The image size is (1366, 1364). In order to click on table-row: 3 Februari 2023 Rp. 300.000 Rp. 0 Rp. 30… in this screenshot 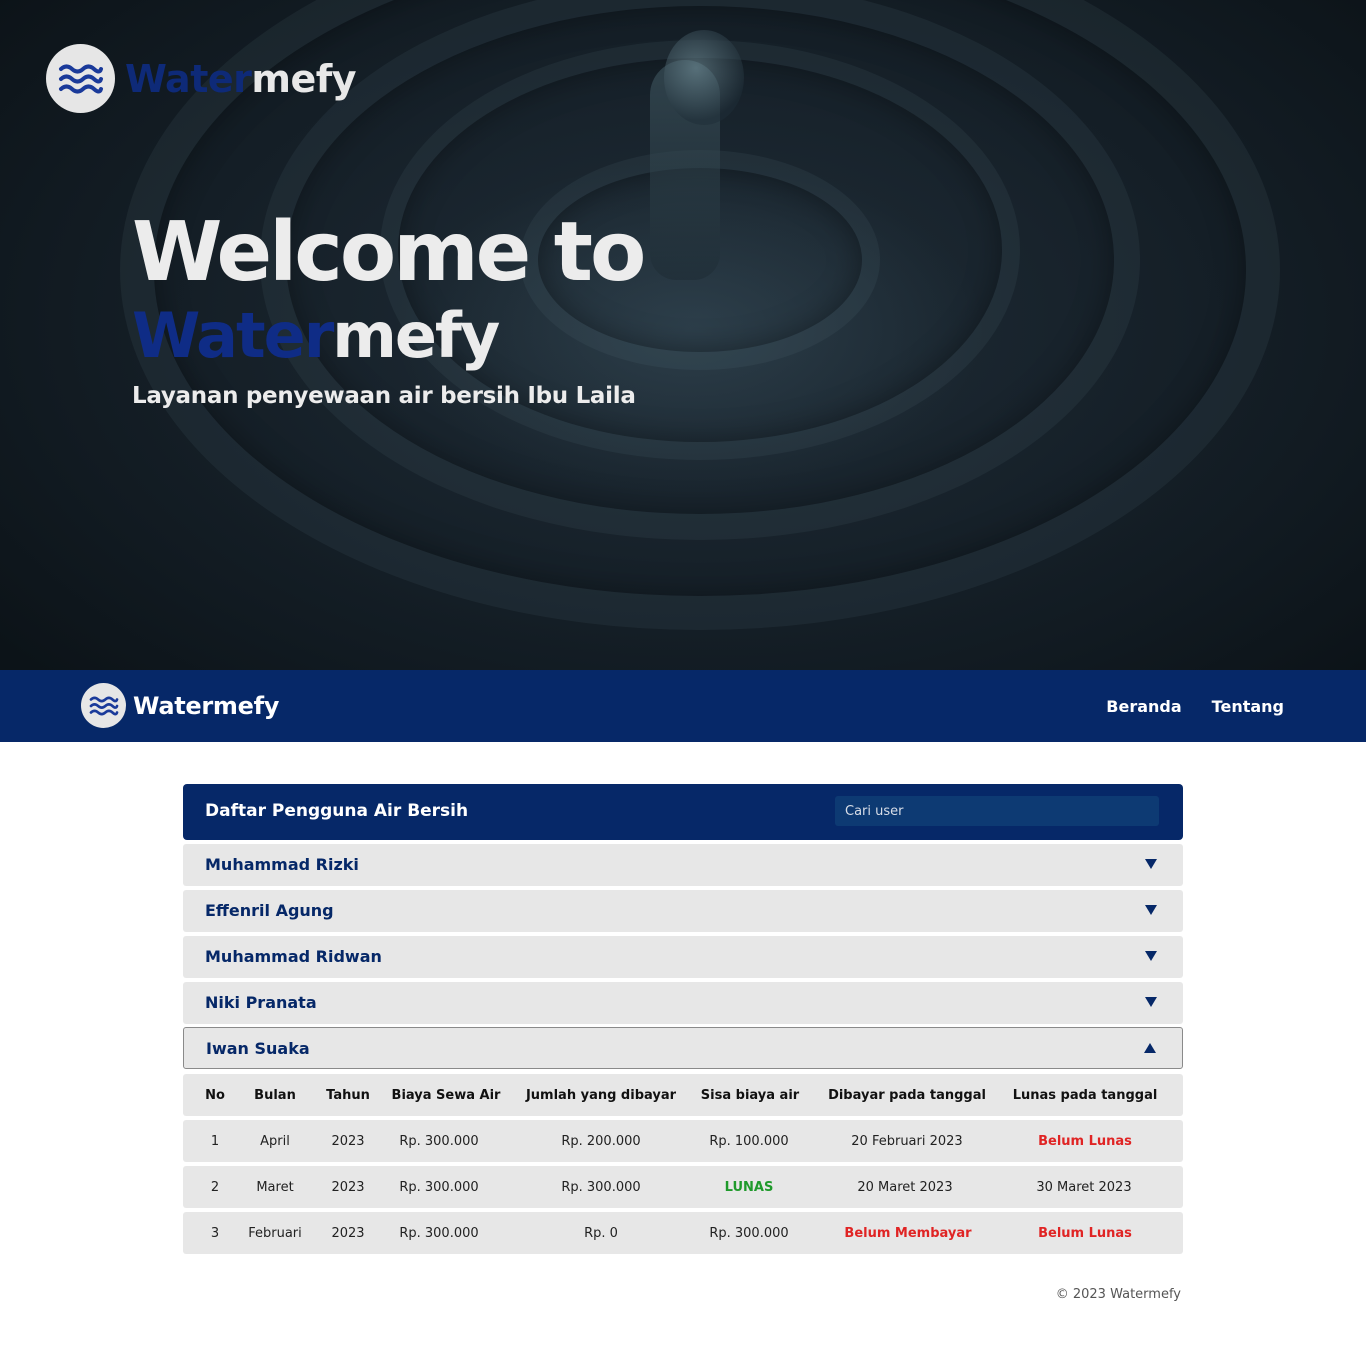, I will do `click(683, 1233)`.